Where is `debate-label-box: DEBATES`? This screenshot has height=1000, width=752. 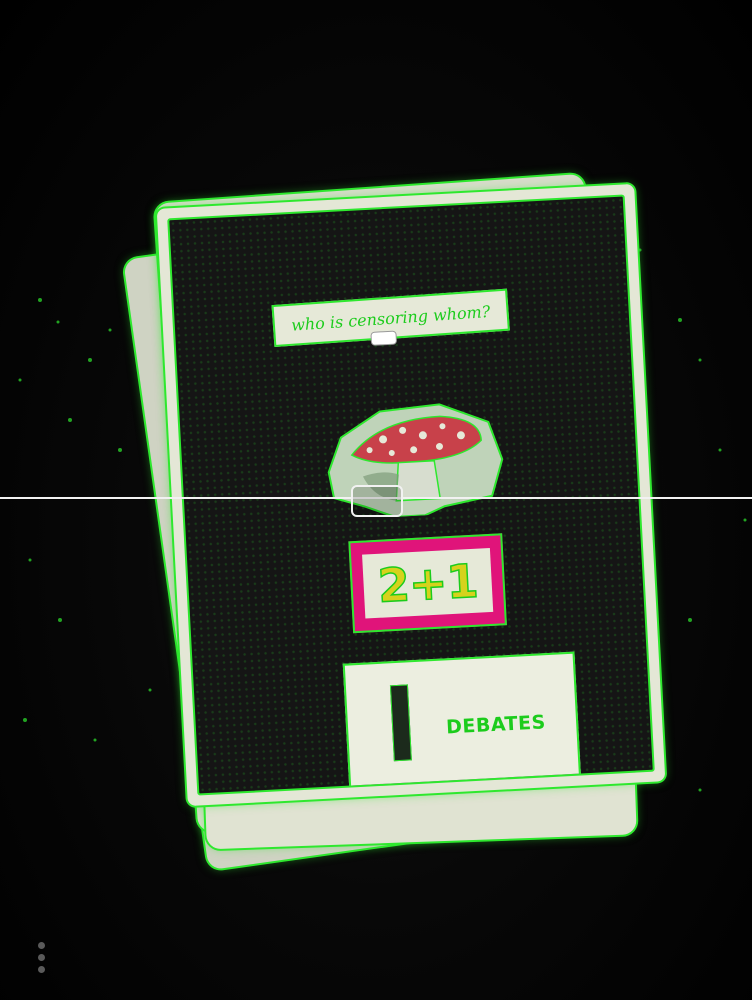 debate-label-box: DEBATES is located at coordinates (462, 720).